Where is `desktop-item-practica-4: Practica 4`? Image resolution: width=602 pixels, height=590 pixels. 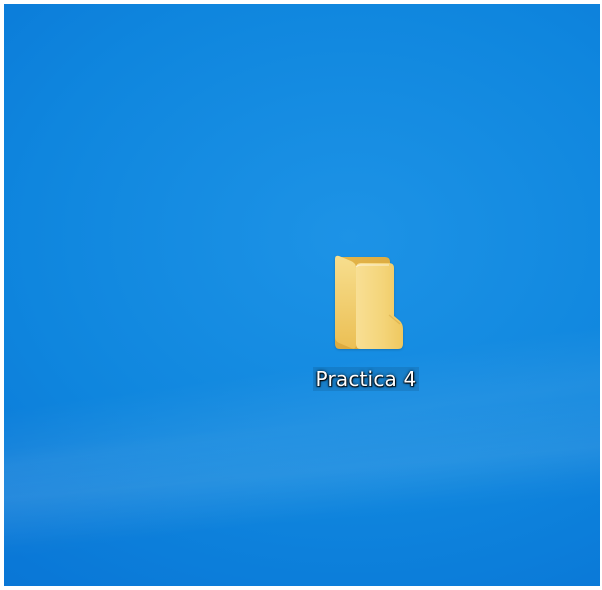 desktop-item-practica-4: Practica 4 is located at coordinates (366, 324).